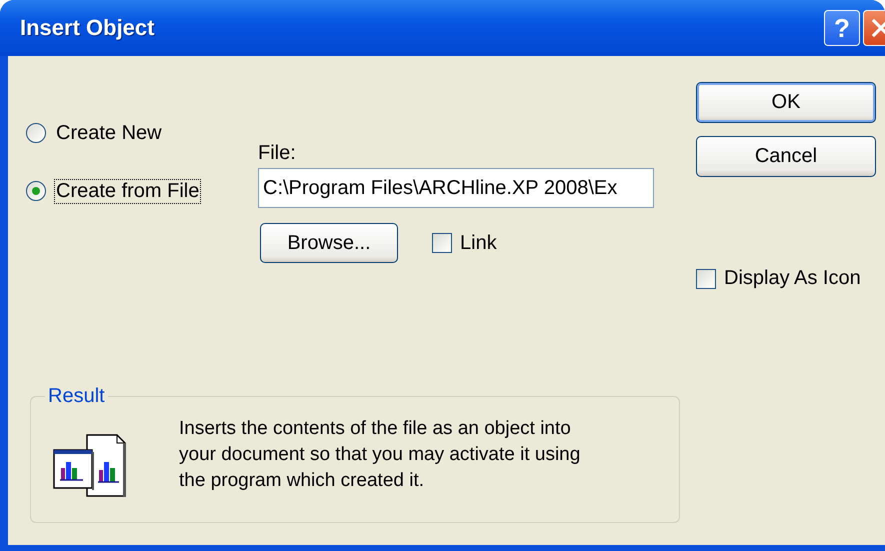 This screenshot has width=885, height=551. What do you see at coordinates (786, 102) in the screenshot?
I see `dialog-button: OK` at bounding box center [786, 102].